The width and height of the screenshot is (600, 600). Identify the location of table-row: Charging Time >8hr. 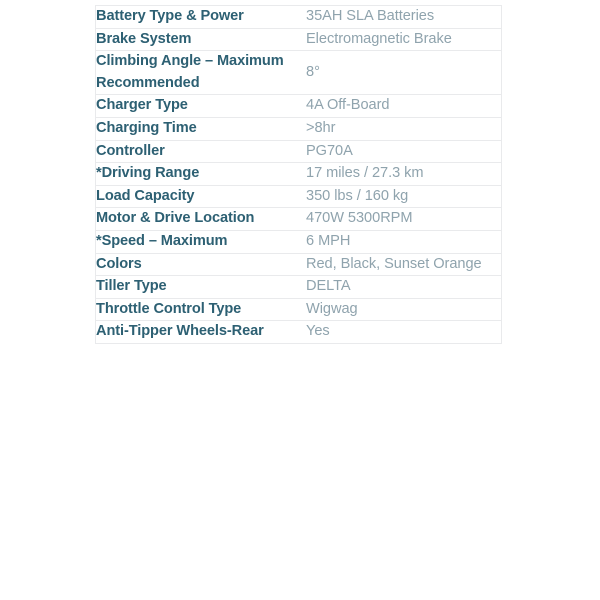
(298, 129).